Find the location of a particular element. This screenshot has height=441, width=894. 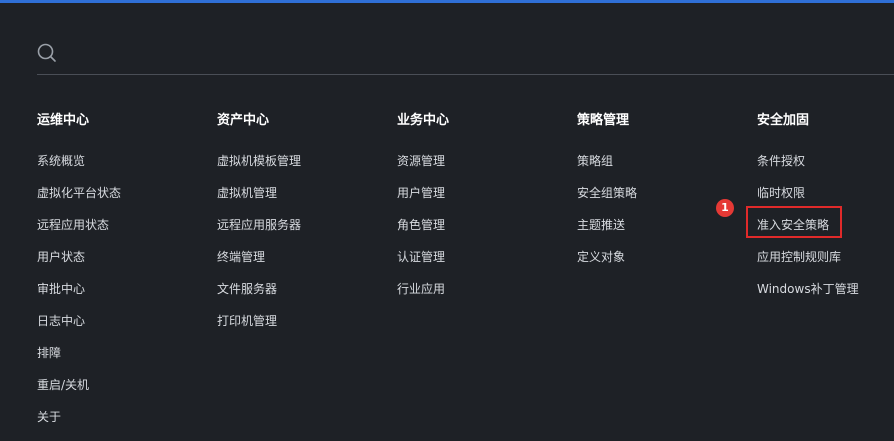

menu-item-troubleshoot: 排障 is located at coordinates (79, 360).